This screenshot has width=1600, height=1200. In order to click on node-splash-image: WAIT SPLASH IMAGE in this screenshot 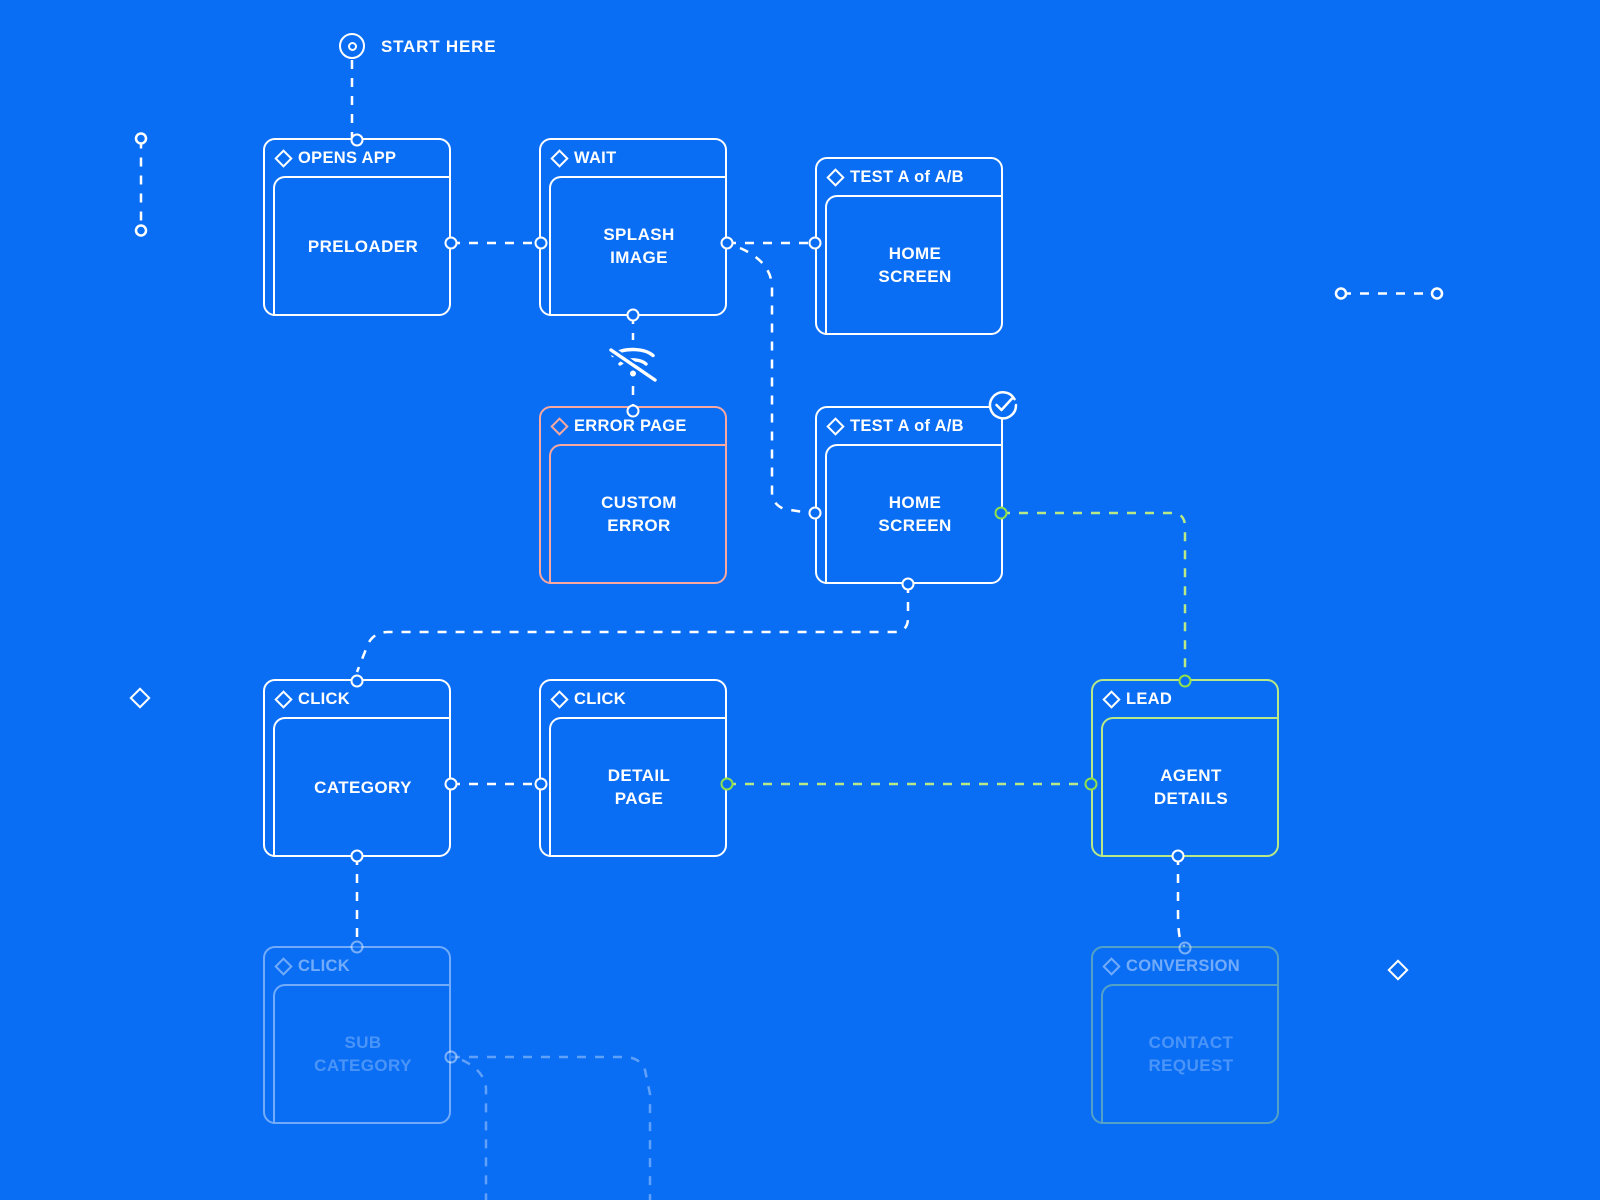, I will do `click(633, 227)`.